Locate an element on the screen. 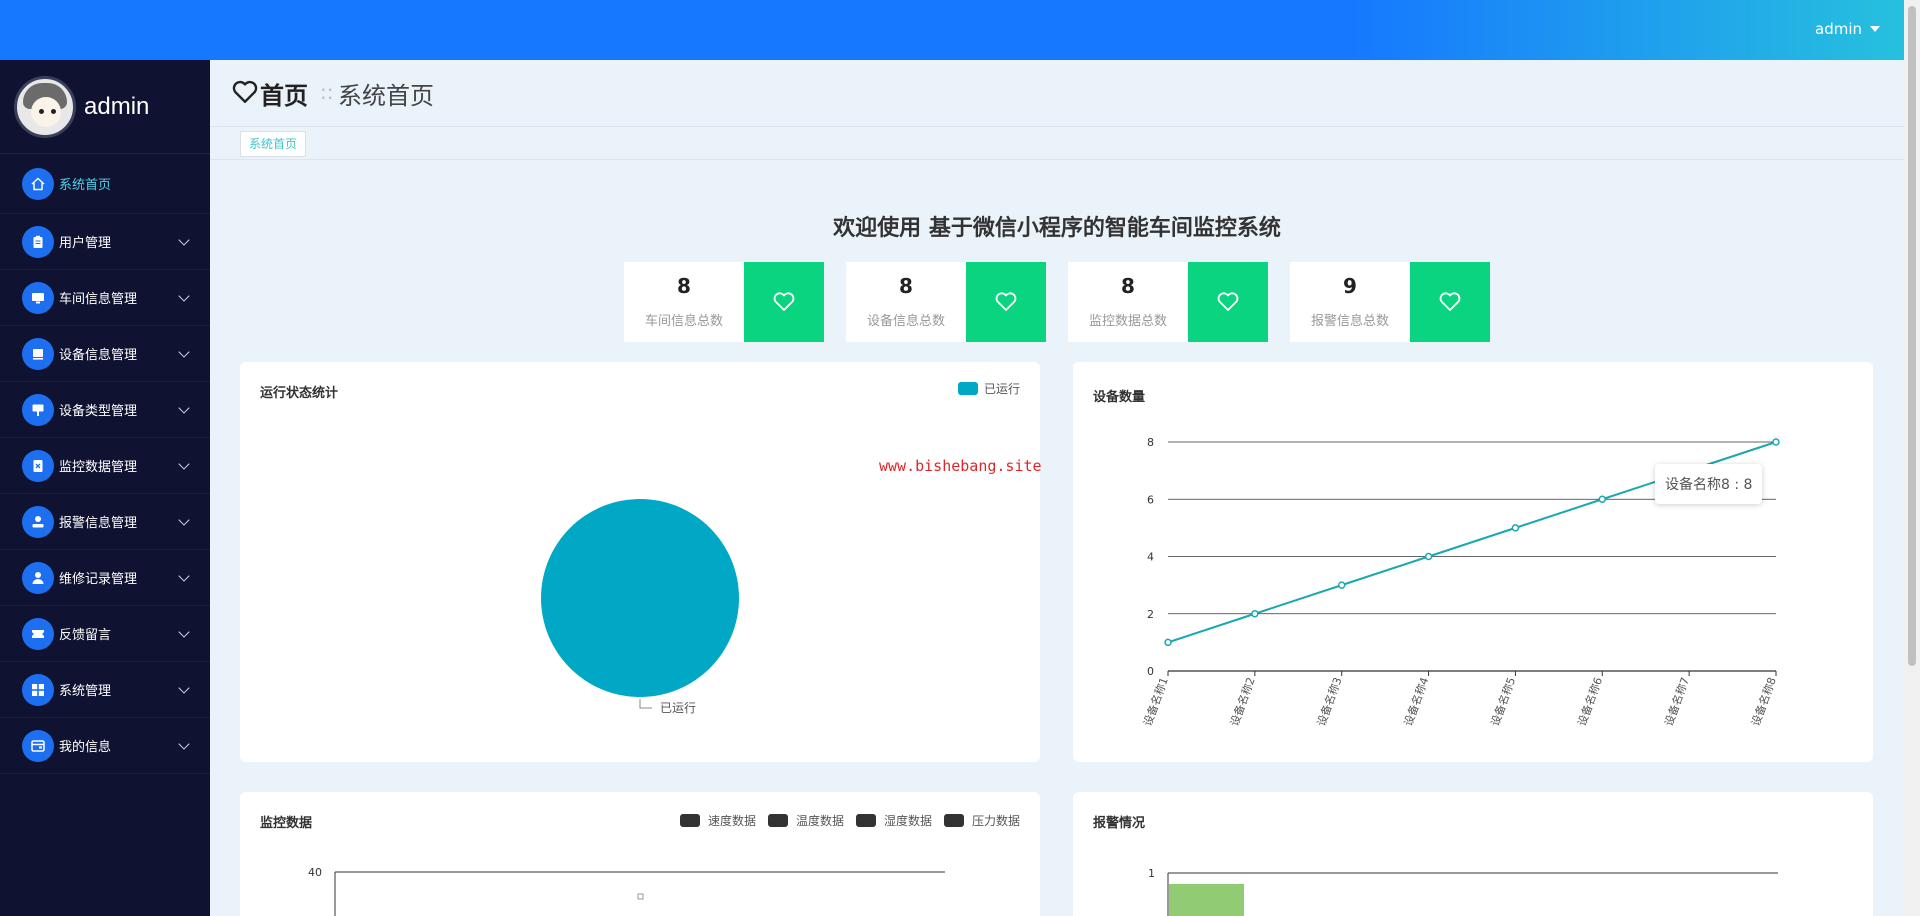 This screenshot has height=916, width=1920. sidebar-item: 反馈留言 is located at coordinates (105, 634).